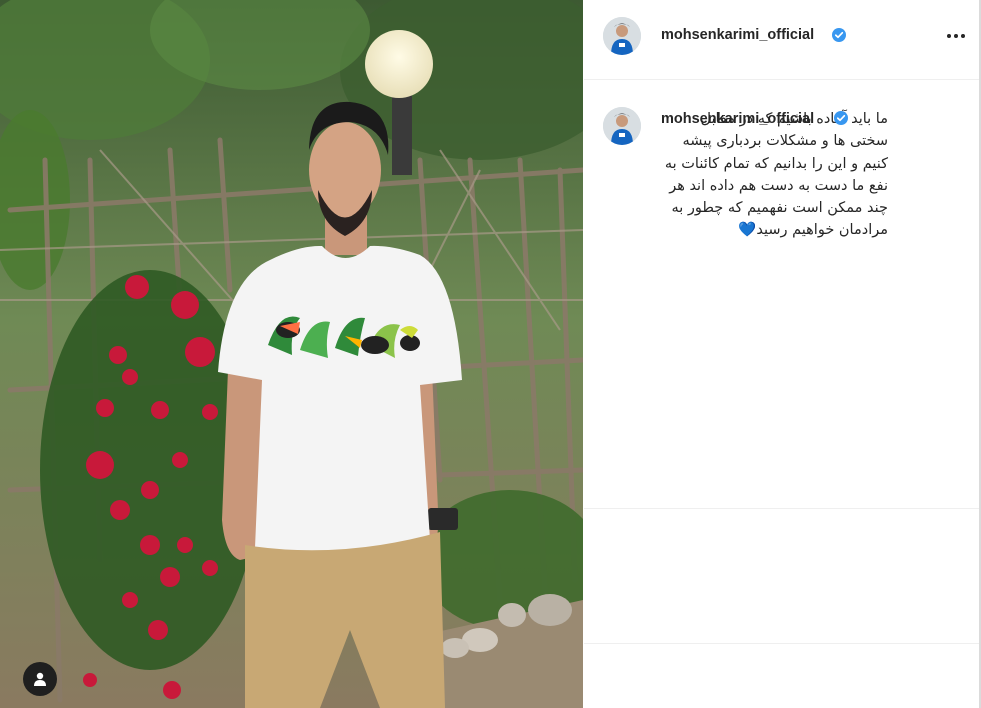  I want to click on blue-heart-emoji: 💙, so click(747, 230).